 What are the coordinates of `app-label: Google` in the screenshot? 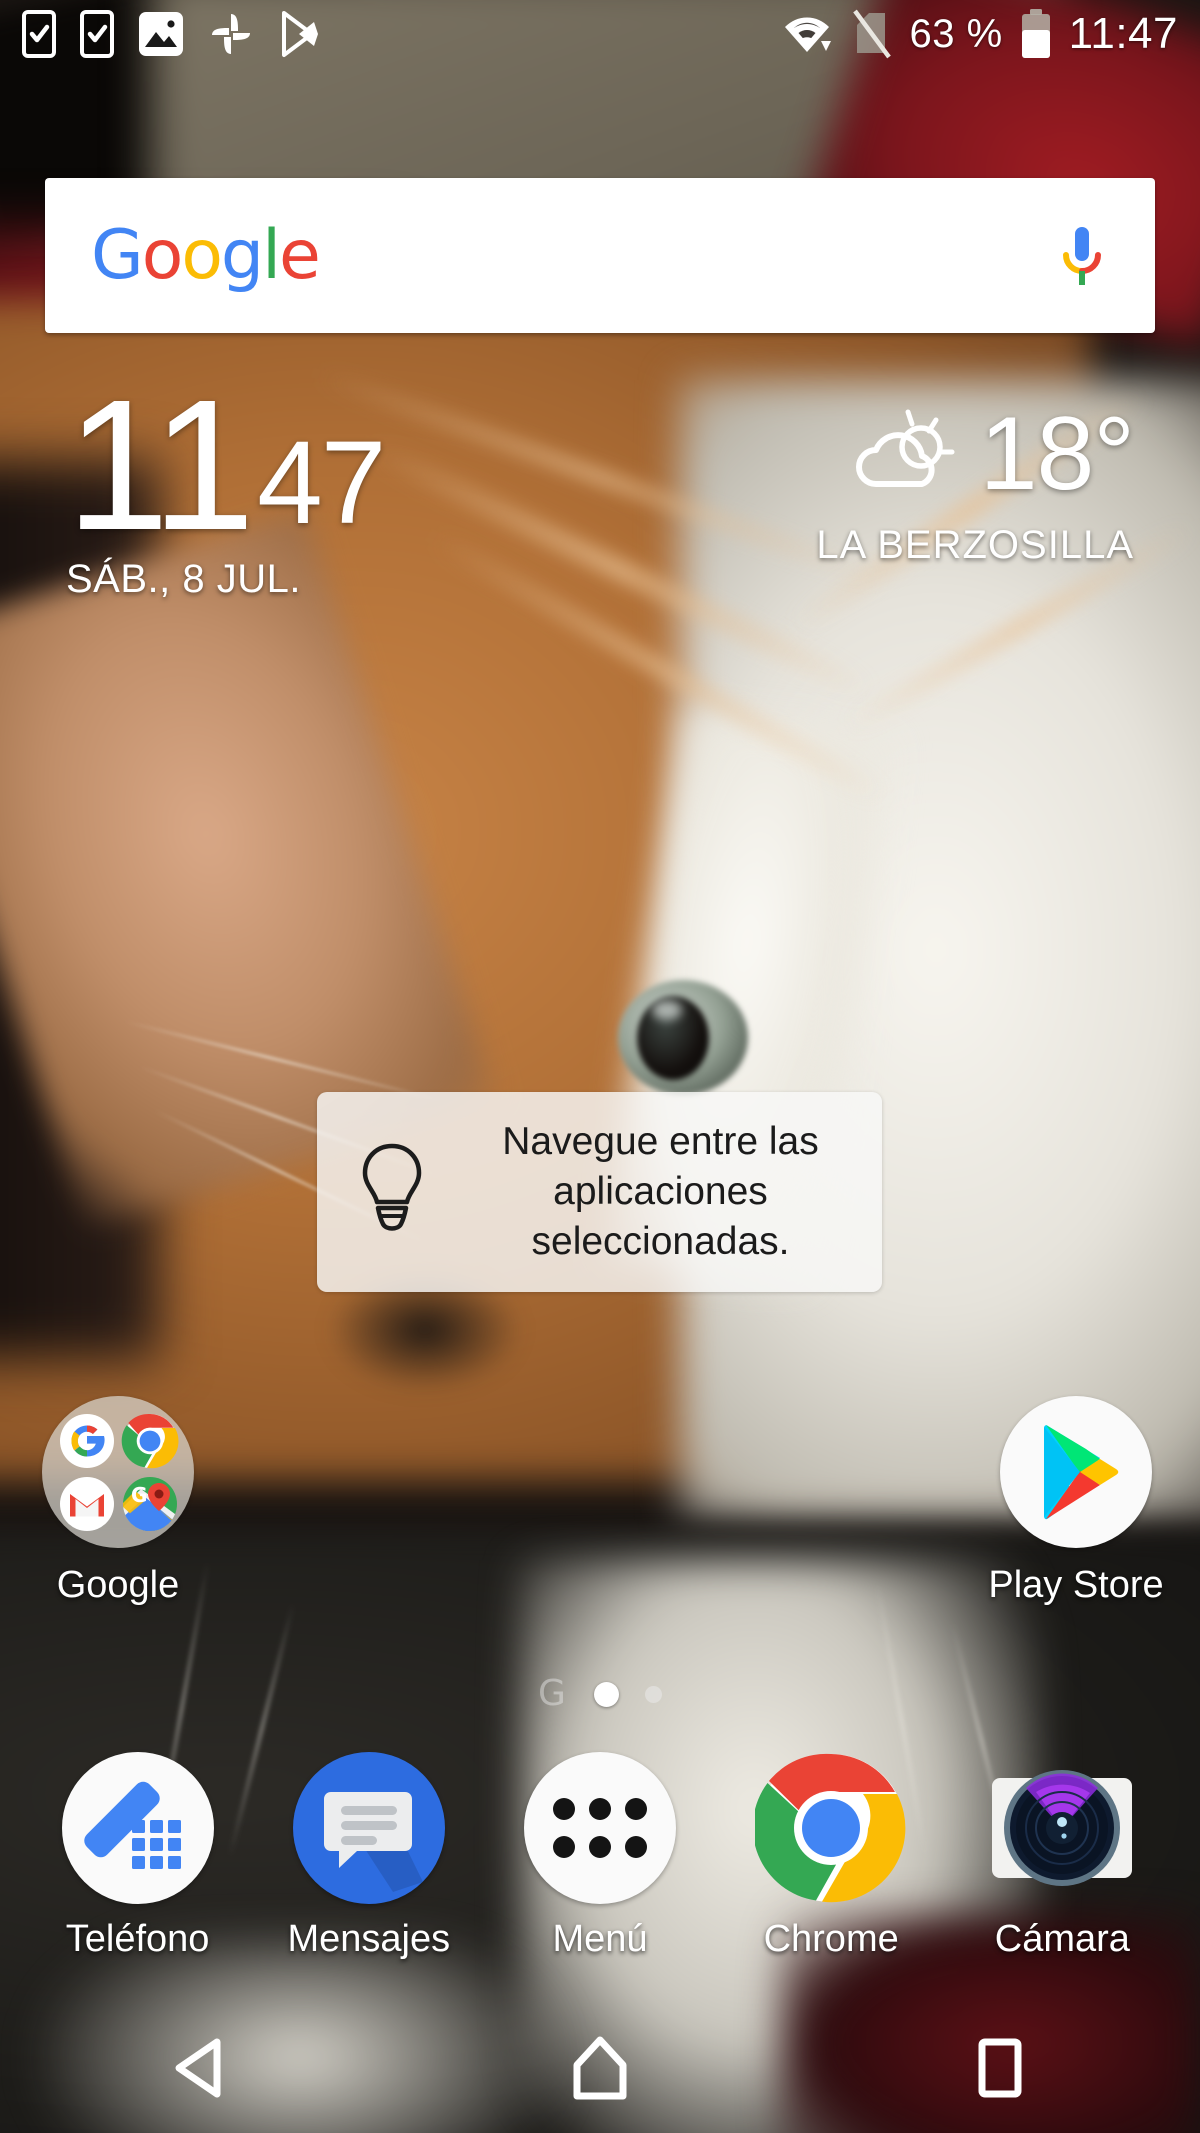 It's located at (118, 1585).